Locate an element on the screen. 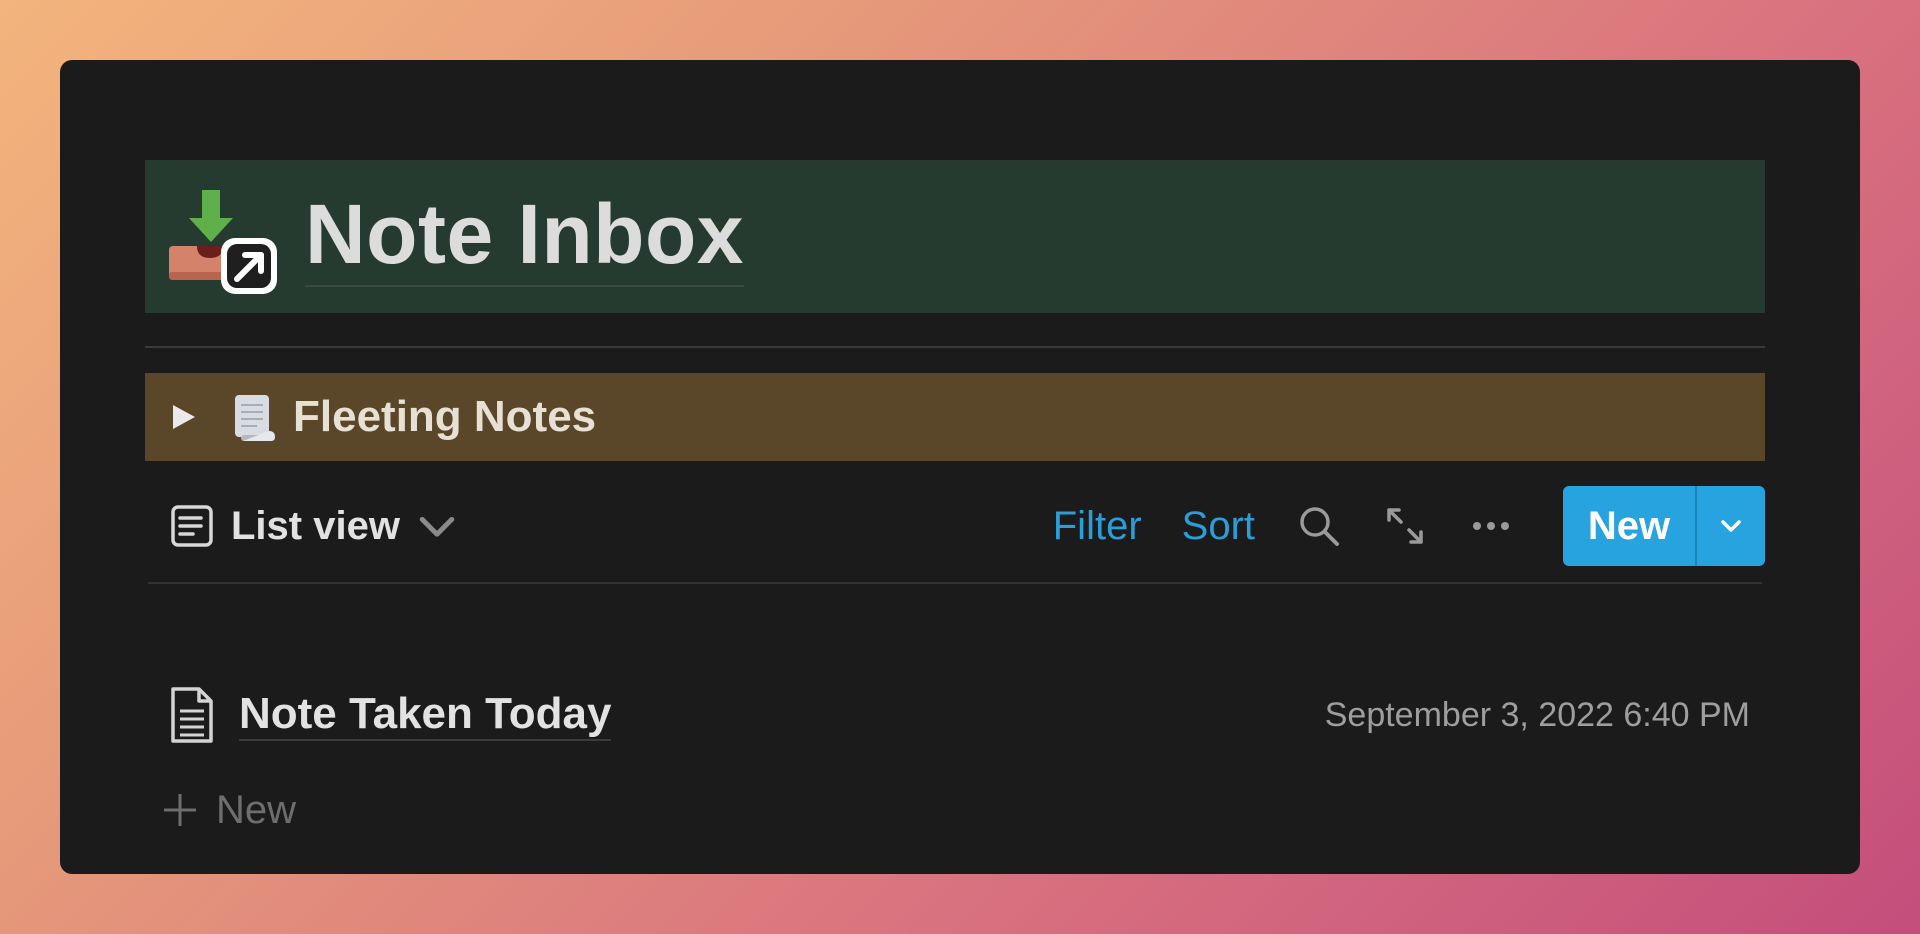 This screenshot has width=1920, height=934. add-new-item-button: New is located at coordinates (228, 810).